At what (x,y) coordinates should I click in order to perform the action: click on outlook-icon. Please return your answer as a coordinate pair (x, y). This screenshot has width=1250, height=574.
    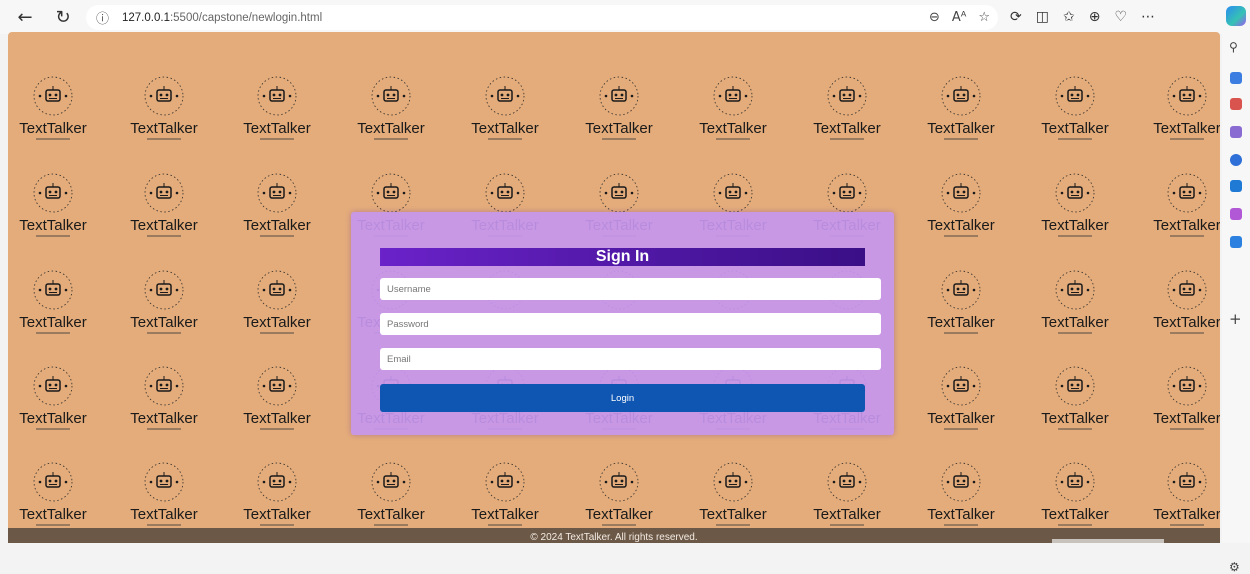
    Looking at the image, I should click on (1236, 186).